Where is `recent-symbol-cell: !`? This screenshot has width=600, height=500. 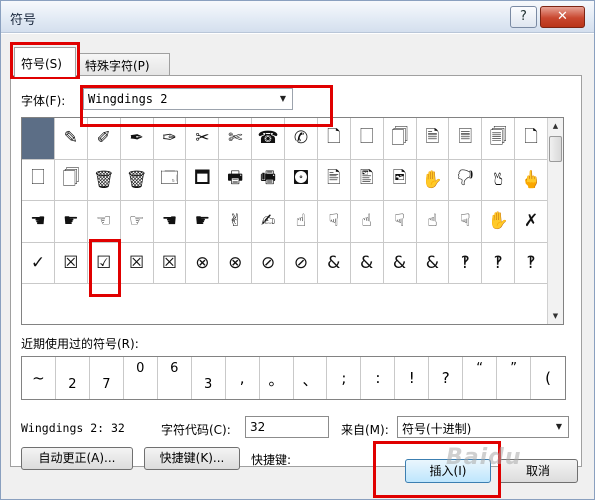 recent-symbol-cell: ! is located at coordinates (412, 378).